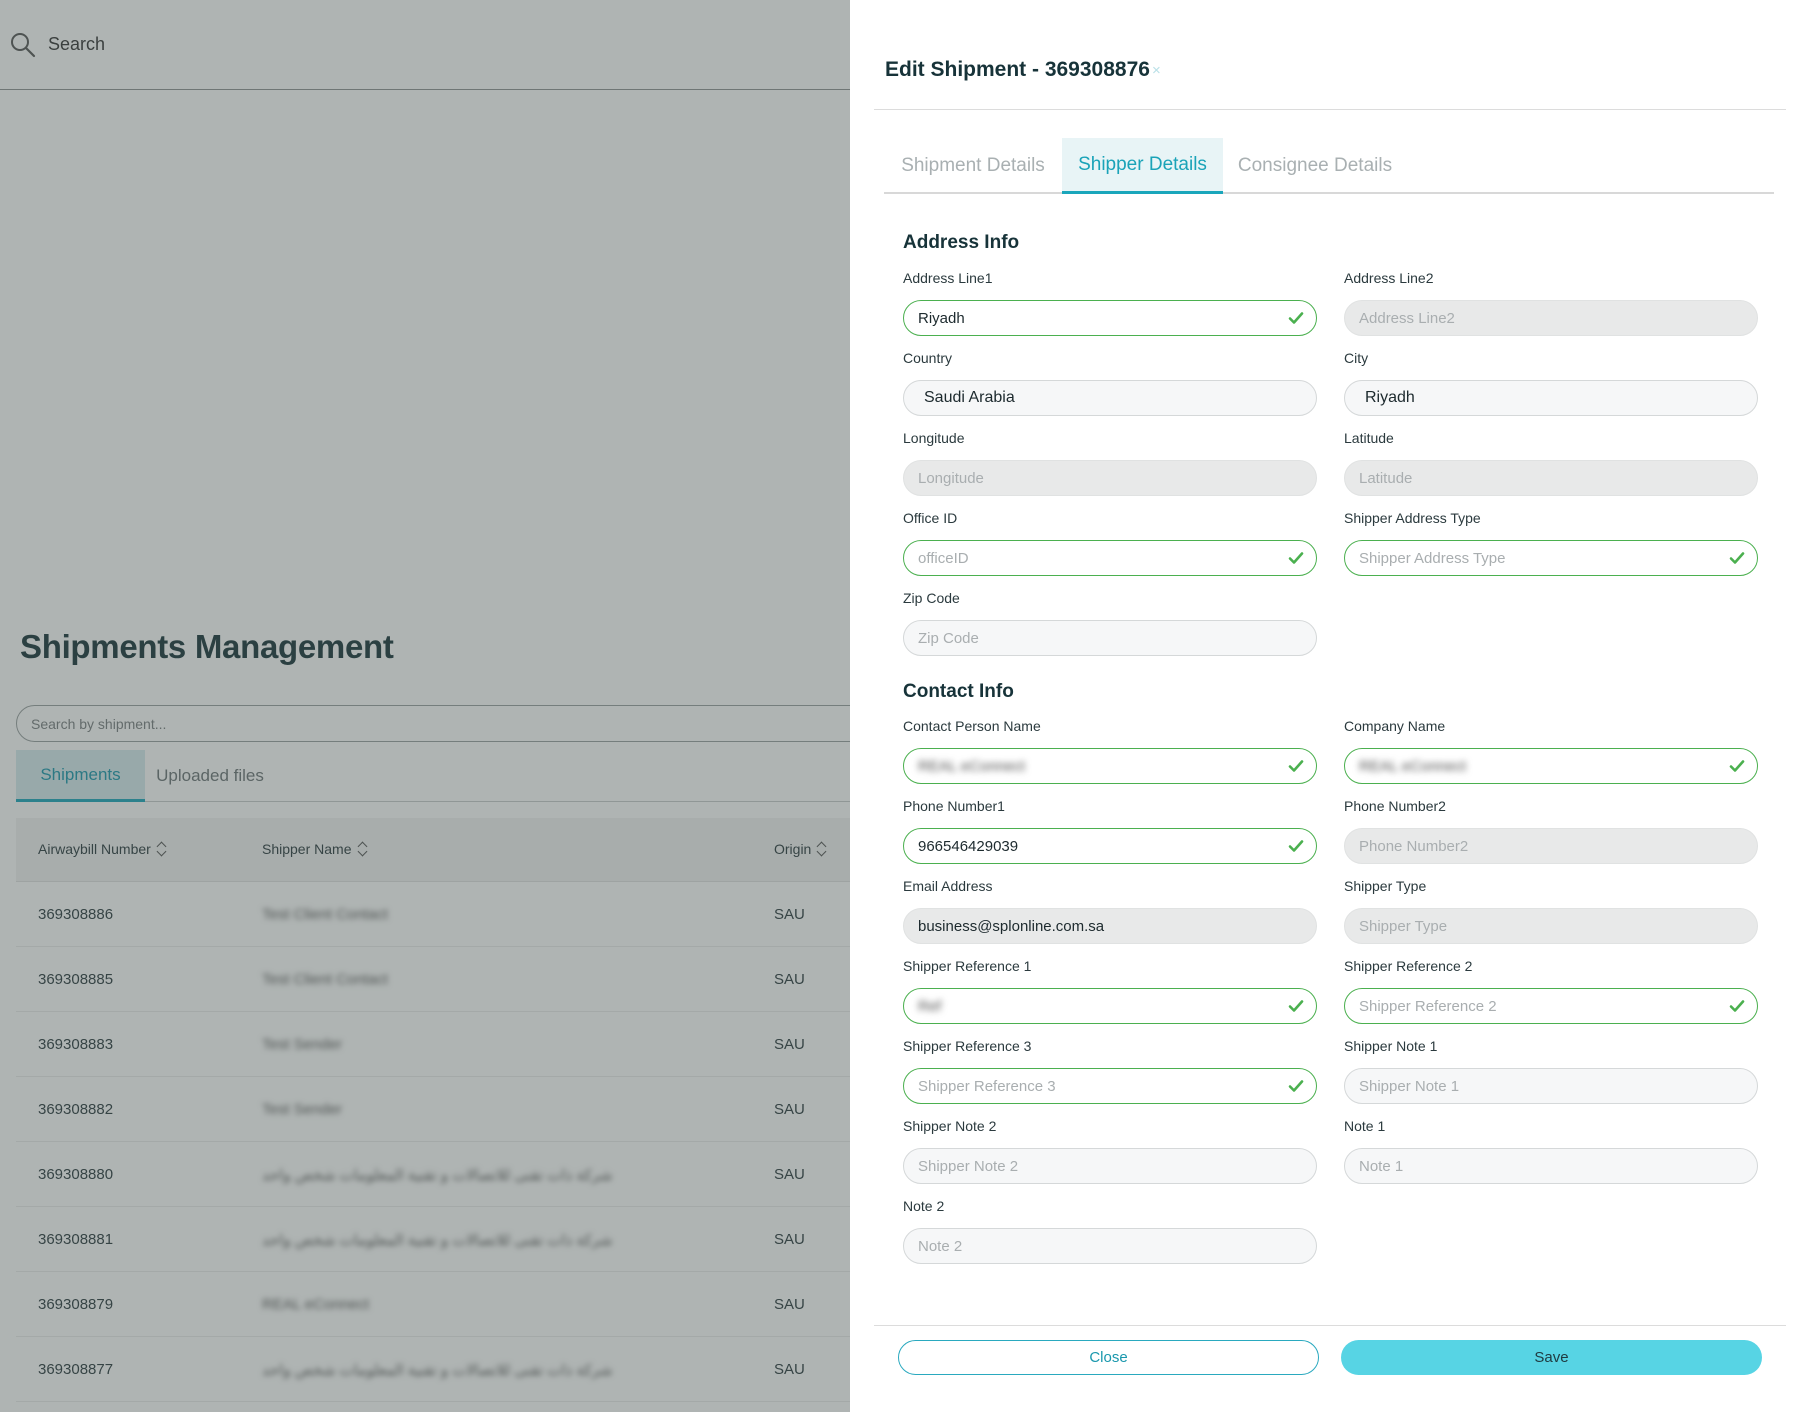 This screenshot has width=1810, height=1412. I want to click on drawer-title-text: Edit Shipment - 369308876, so click(1017, 69).